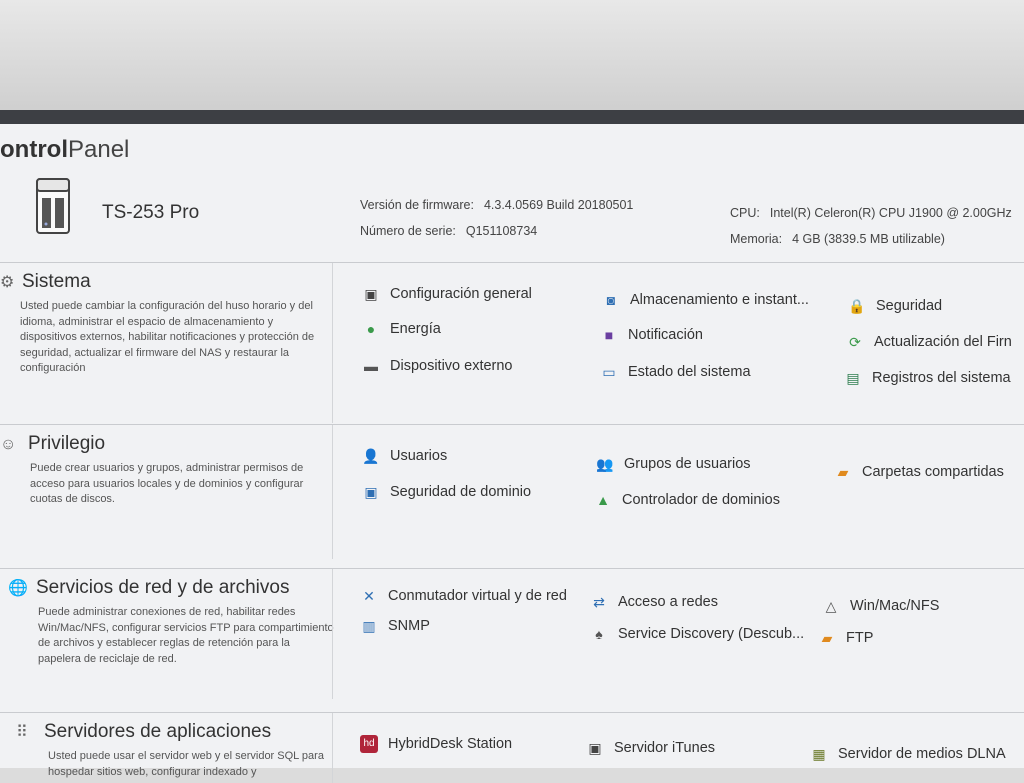 Image resolution: width=1024 pixels, height=783 pixels. I want to click on shared-folder-icon: ▰, so click(843, 472).